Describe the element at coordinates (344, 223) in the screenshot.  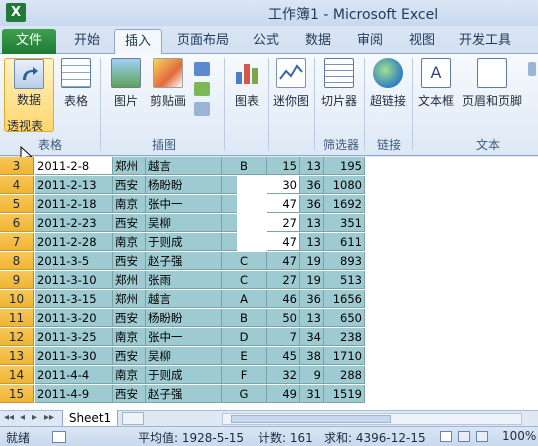
I see `cell-c: 351` at that location.